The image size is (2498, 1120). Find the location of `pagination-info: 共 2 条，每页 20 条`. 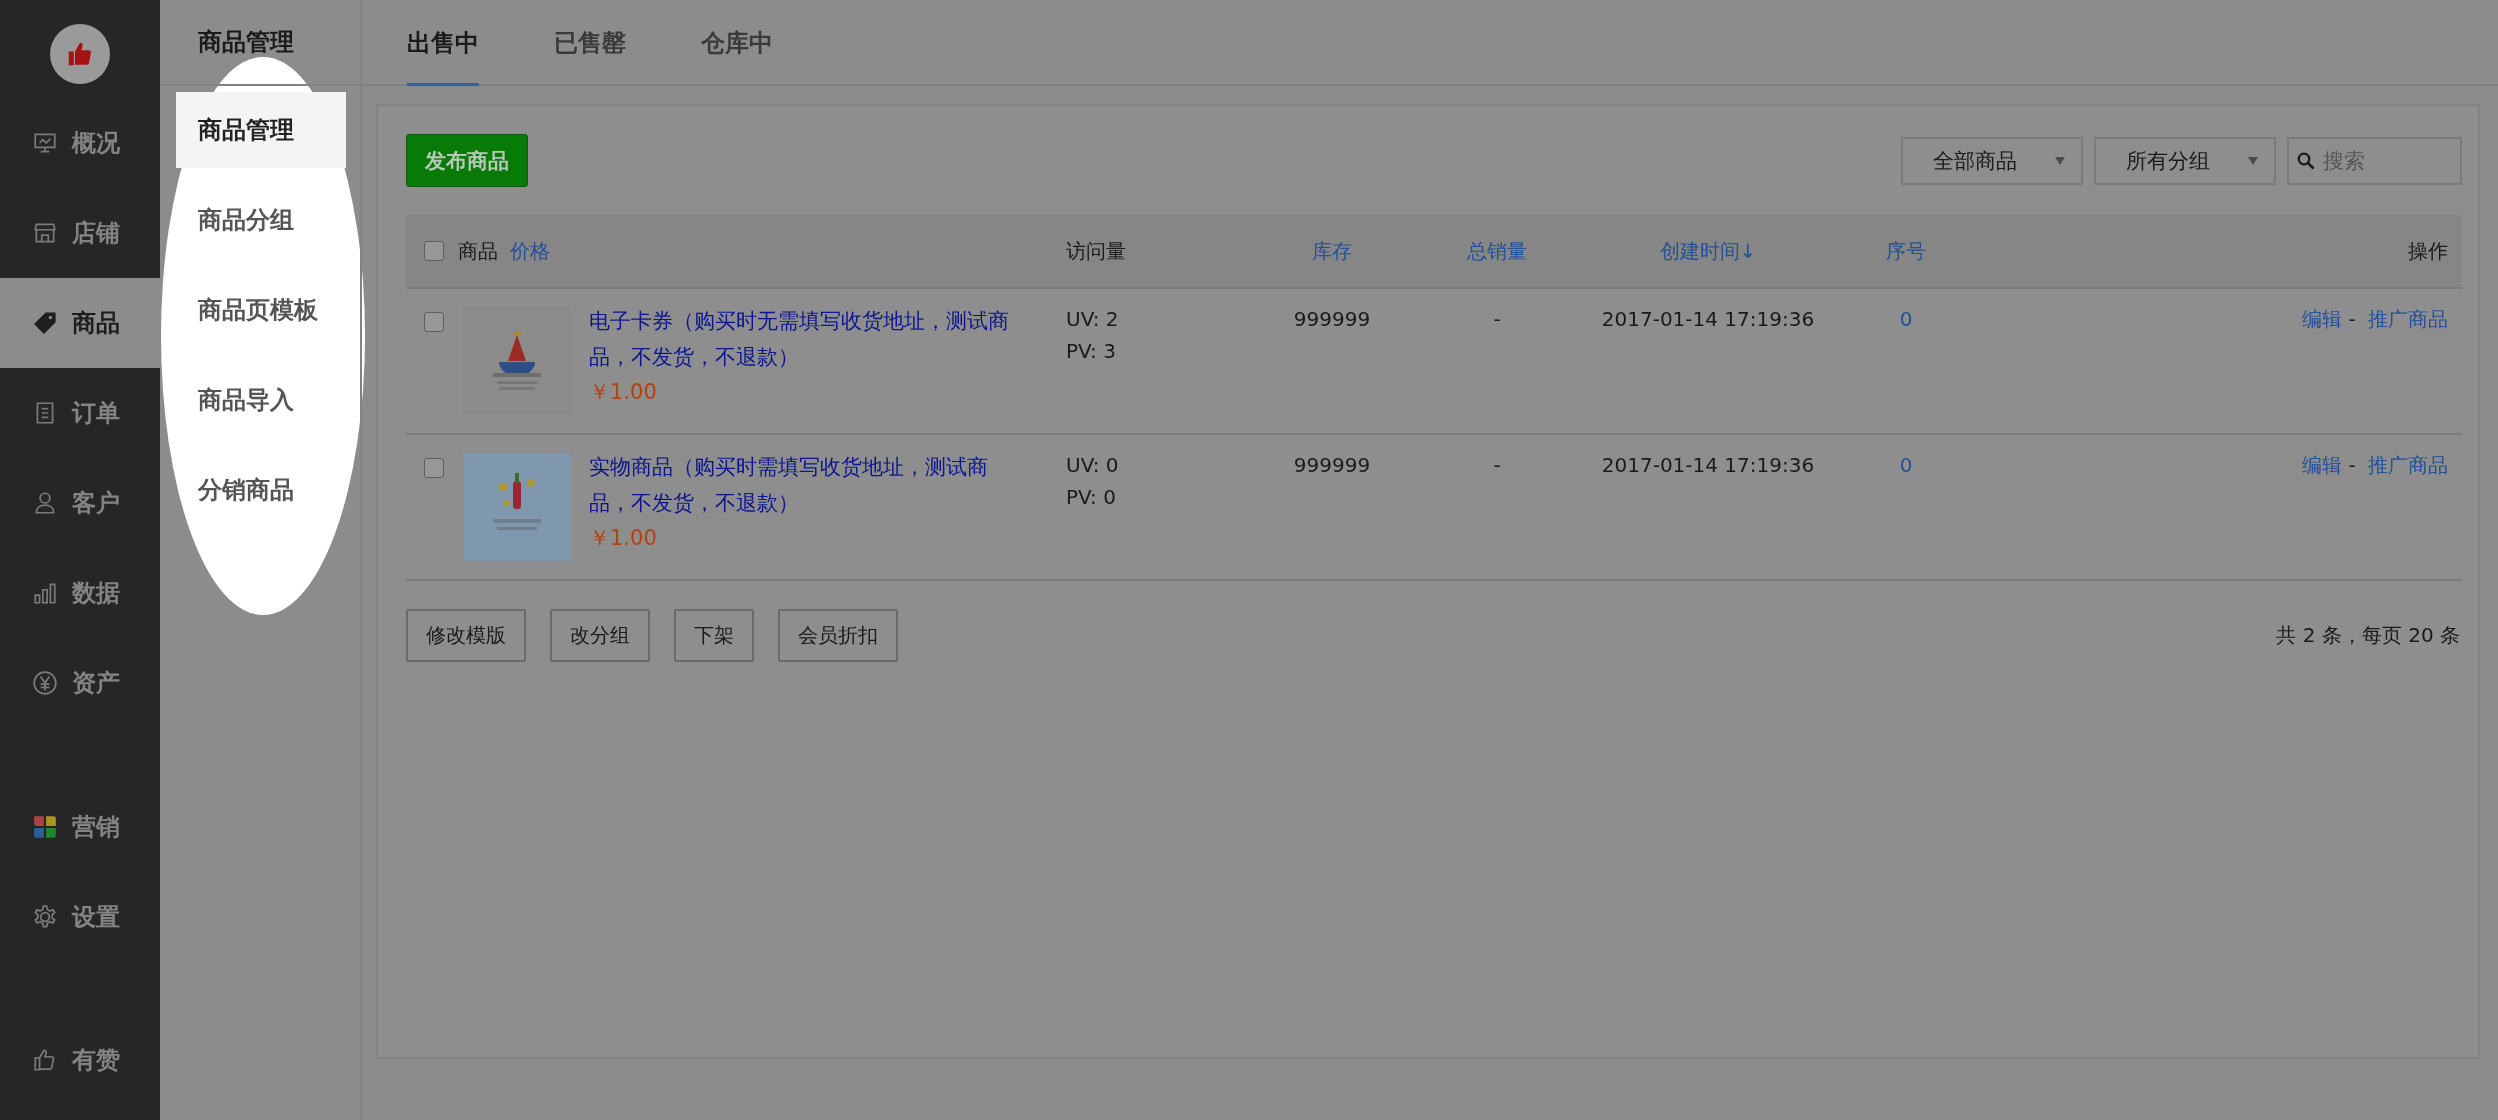

pagination-info: 共 2 条，每页 20 条 is located at coordinates (2368, 635).